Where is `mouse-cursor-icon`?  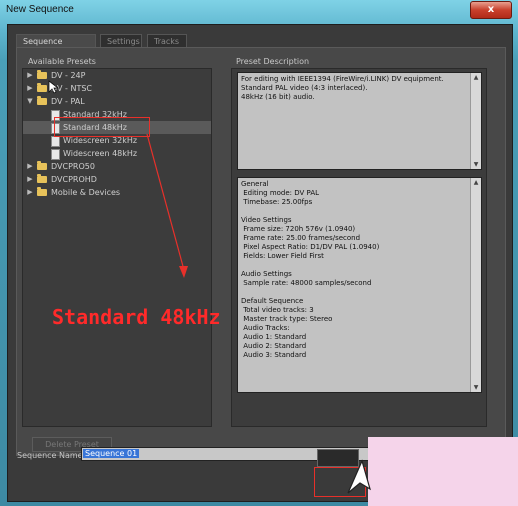 mouse-cursor-icon is located at coordinates (54, 87).